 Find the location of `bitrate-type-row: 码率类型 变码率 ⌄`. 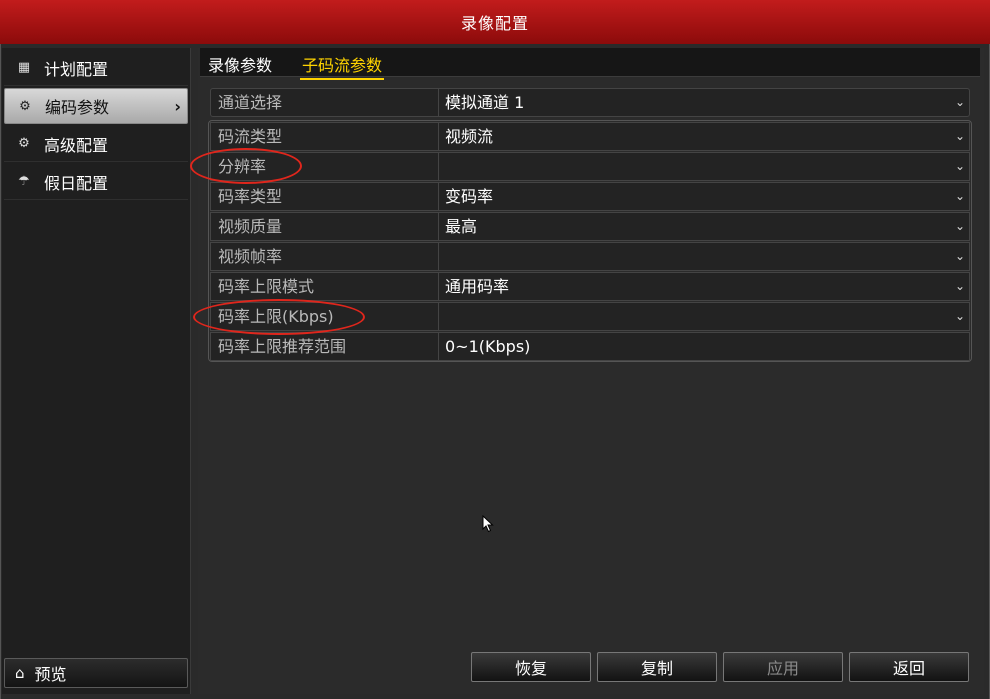

bitrate-type-row: 码率类型 变码率 ⌄ is located at coordinates (590, 196).